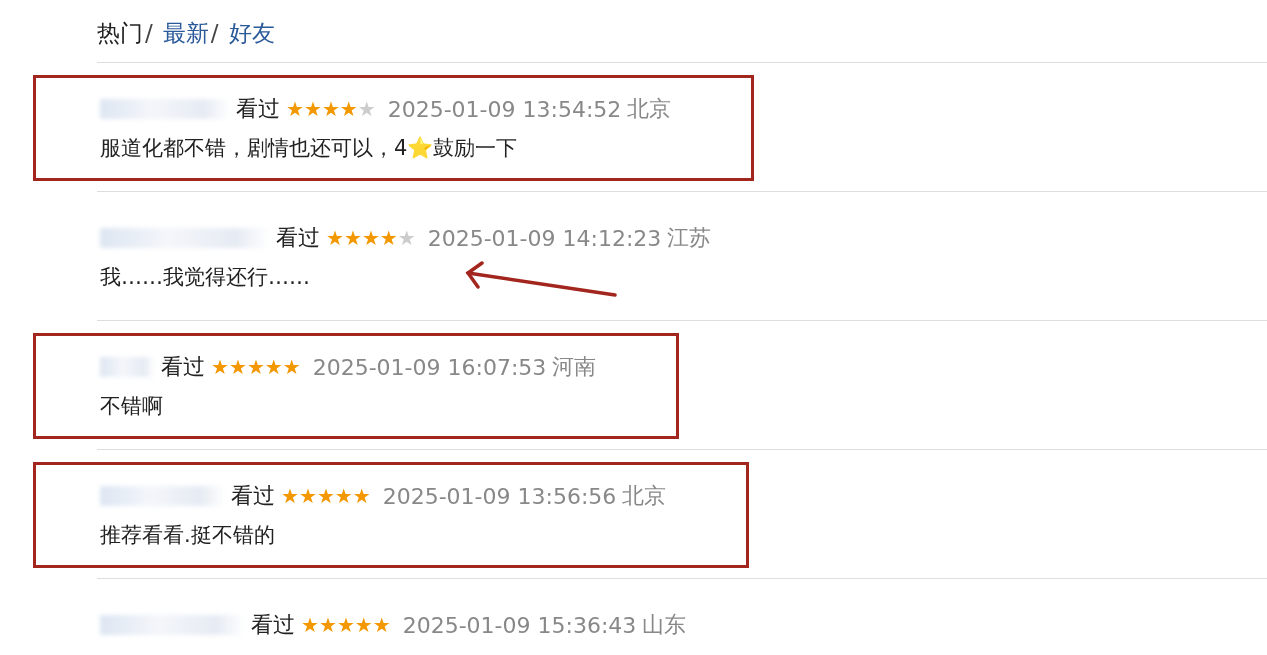 The image size is (1267, 655). I want to click on comment-text: 服道化都不错，剧情也还可以，4⭐鼓励一下, so click(309, 148).